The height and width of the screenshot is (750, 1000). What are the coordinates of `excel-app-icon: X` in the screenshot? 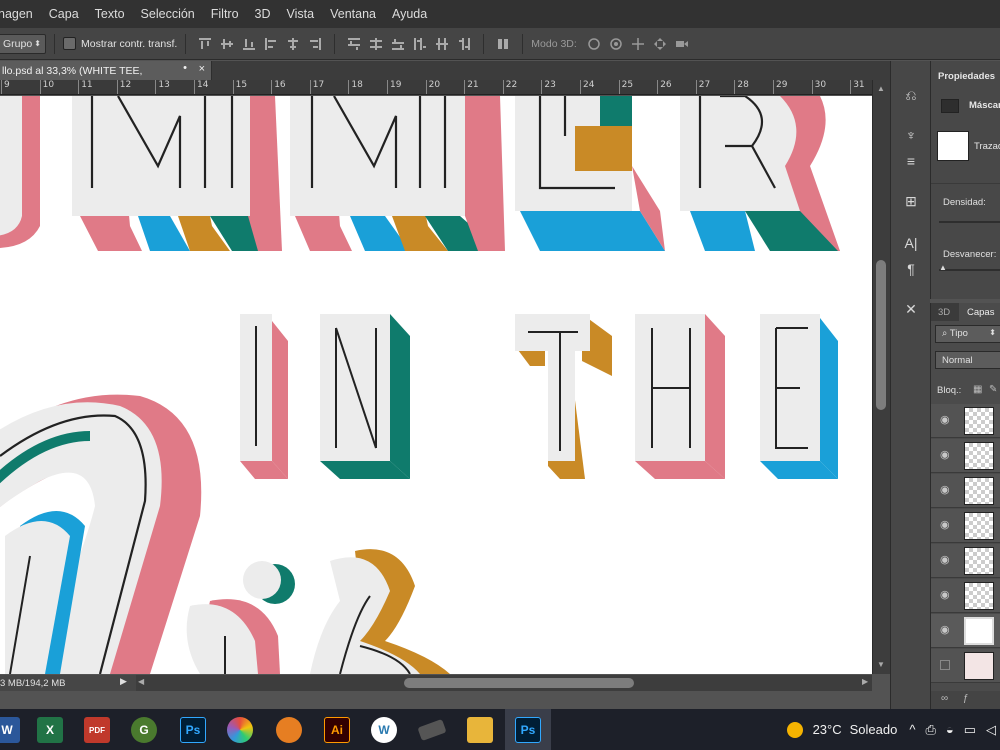 It's located at (50, 730).